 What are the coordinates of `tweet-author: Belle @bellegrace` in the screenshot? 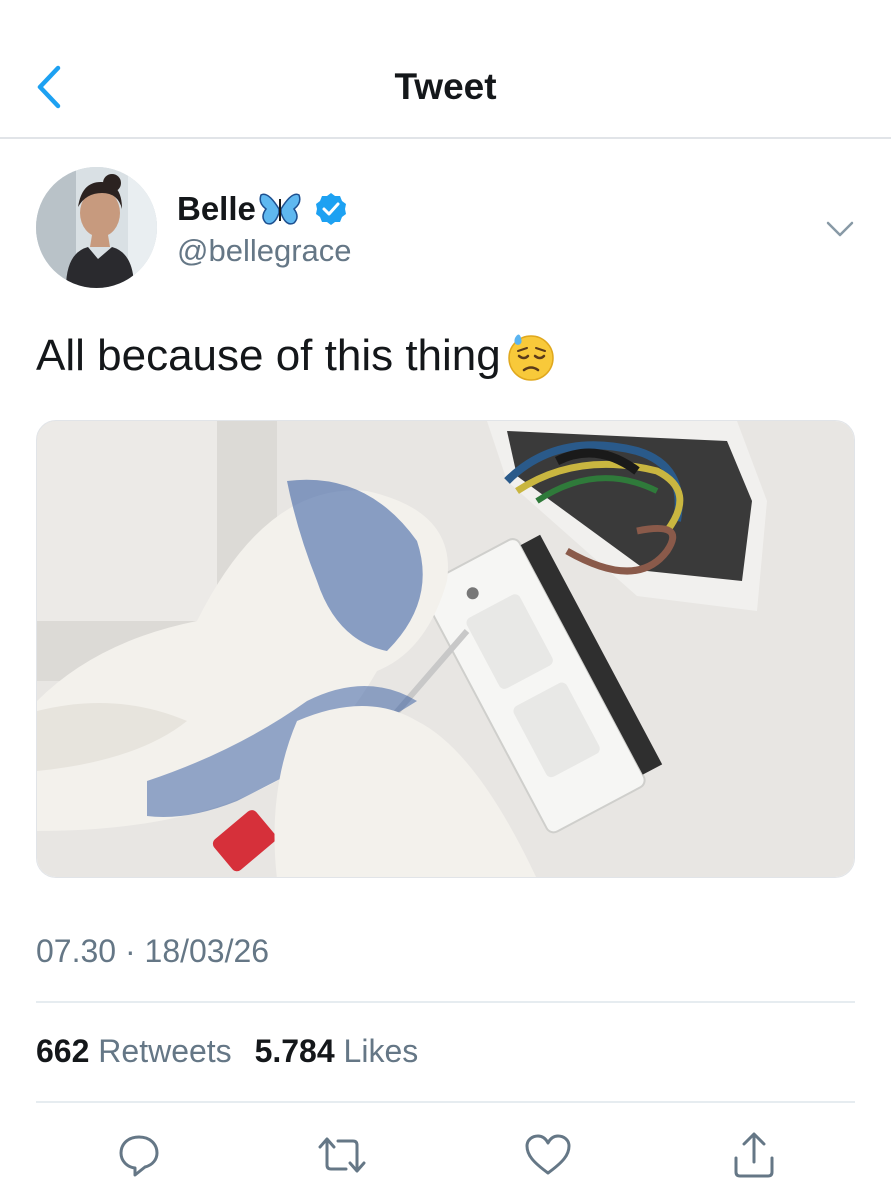 It's located at (446, 229).